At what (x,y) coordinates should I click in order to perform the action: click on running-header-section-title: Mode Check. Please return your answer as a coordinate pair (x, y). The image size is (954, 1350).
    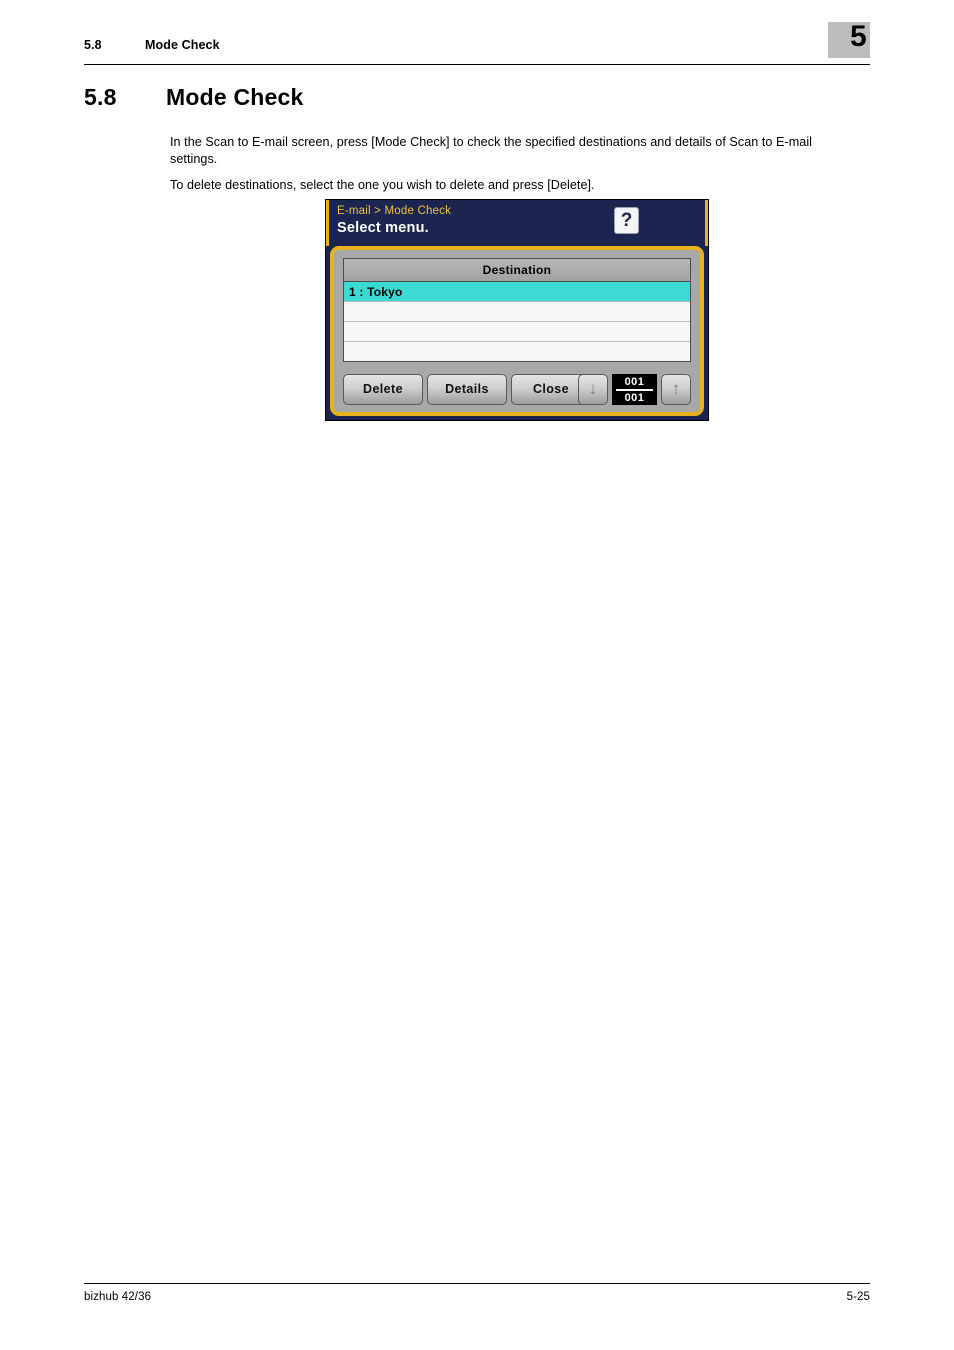
    Looking at the image, I should click on (182, 45).